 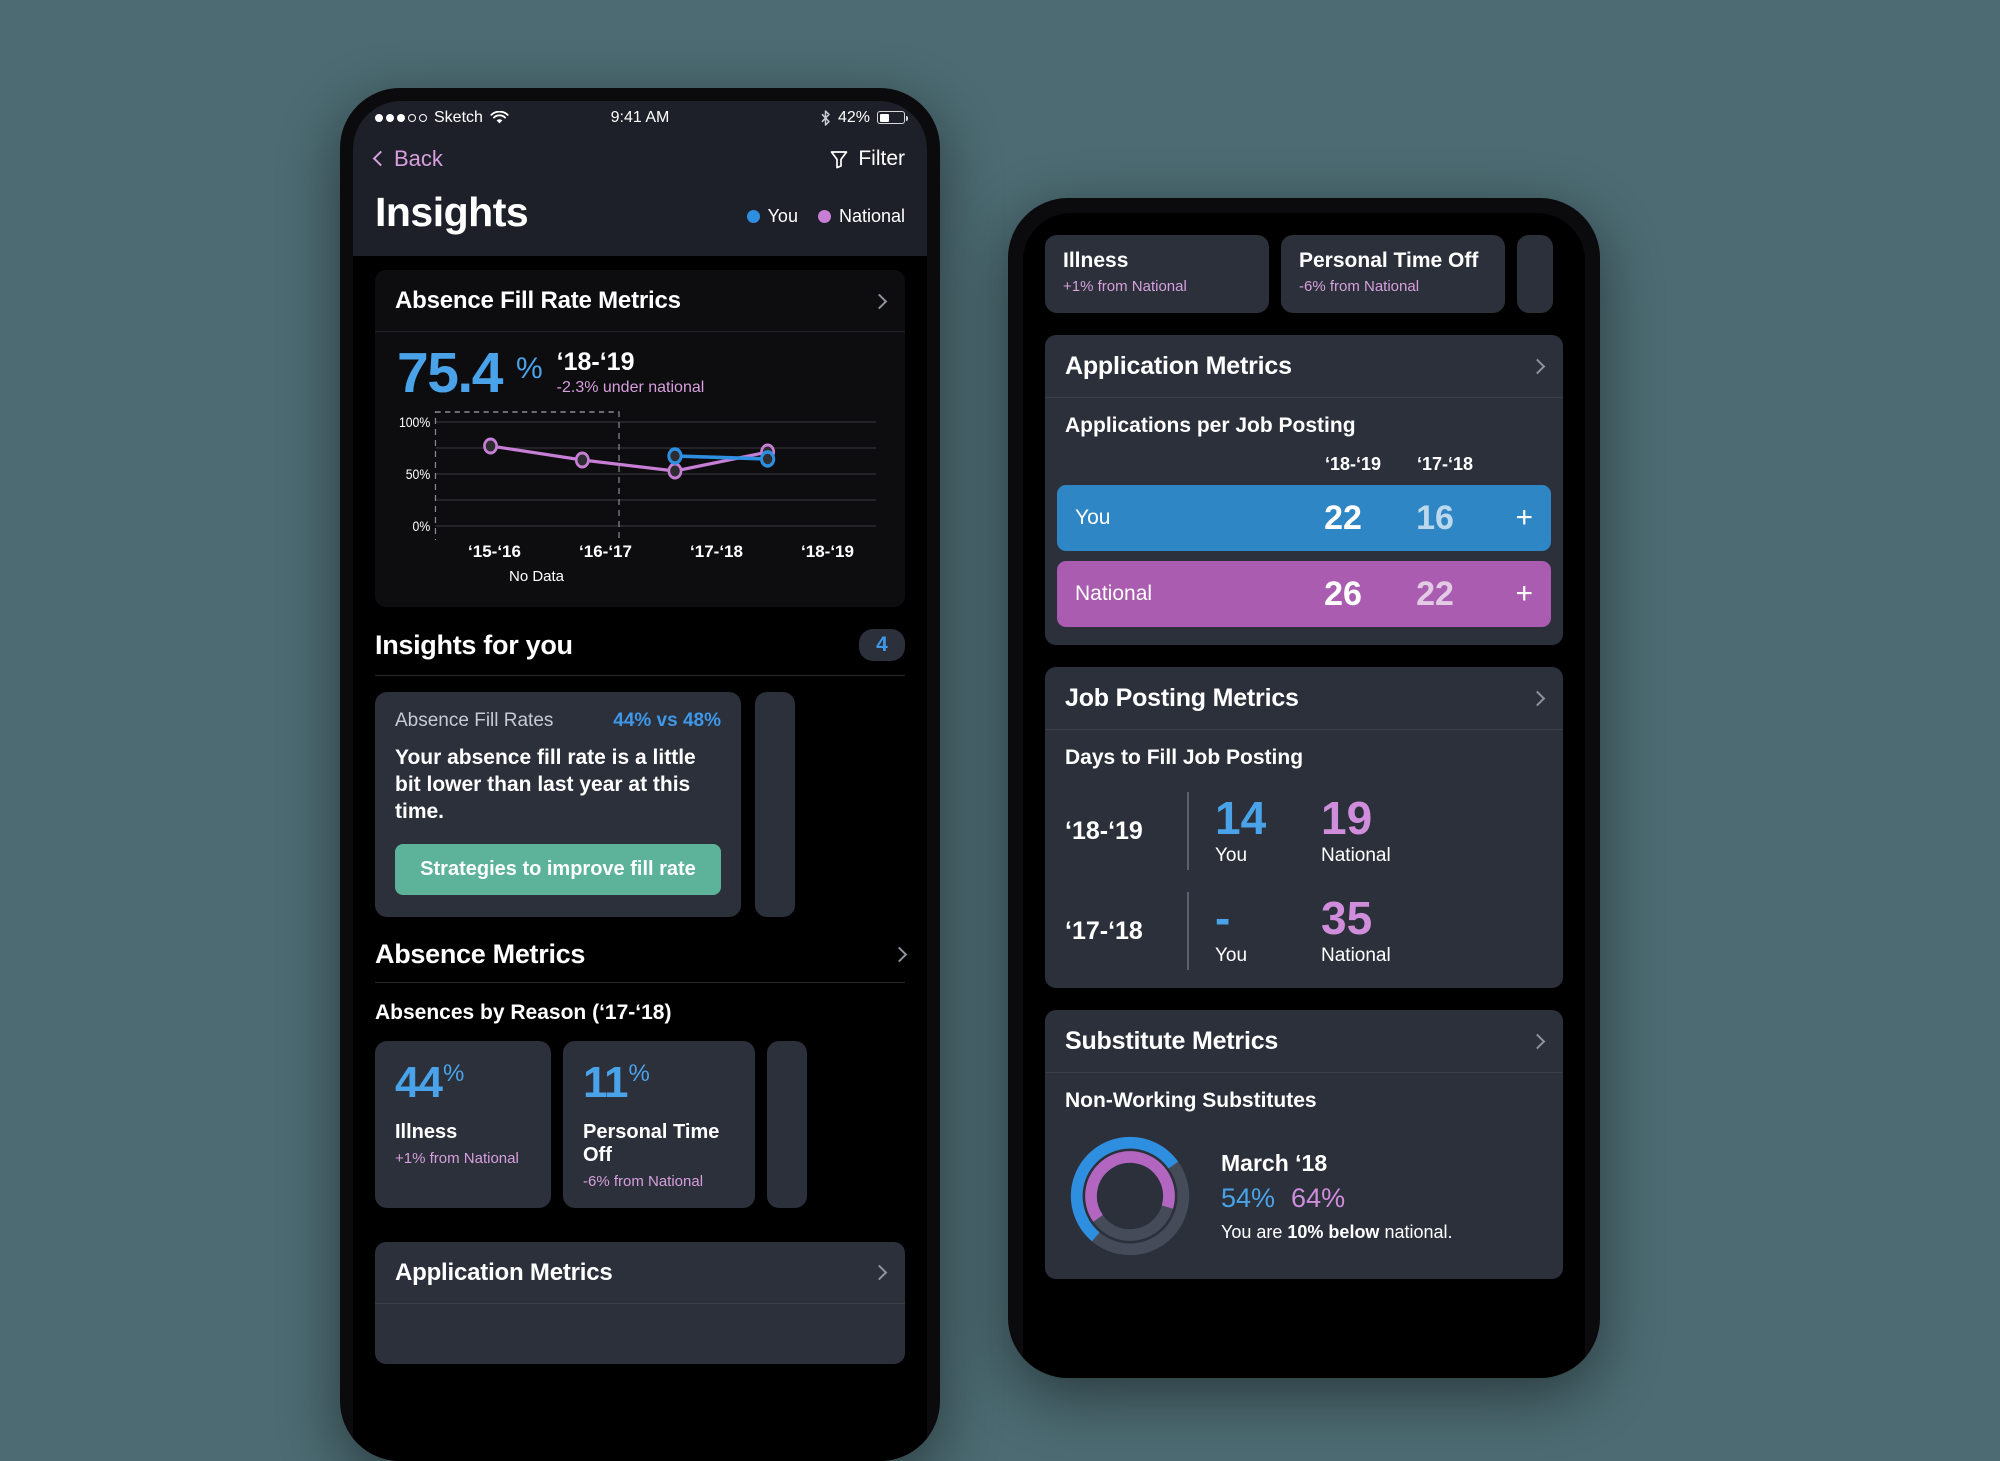 What do you see at coordinates (401, 117) in the screenshot?
I see `signal-strength-icon` at bounding box center [401, 117].